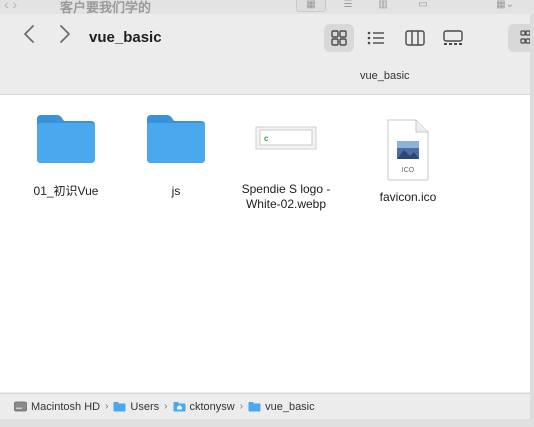 The height and width of the screenshot is (427, 534). I want to click on column-view-button, so click(415, 38).